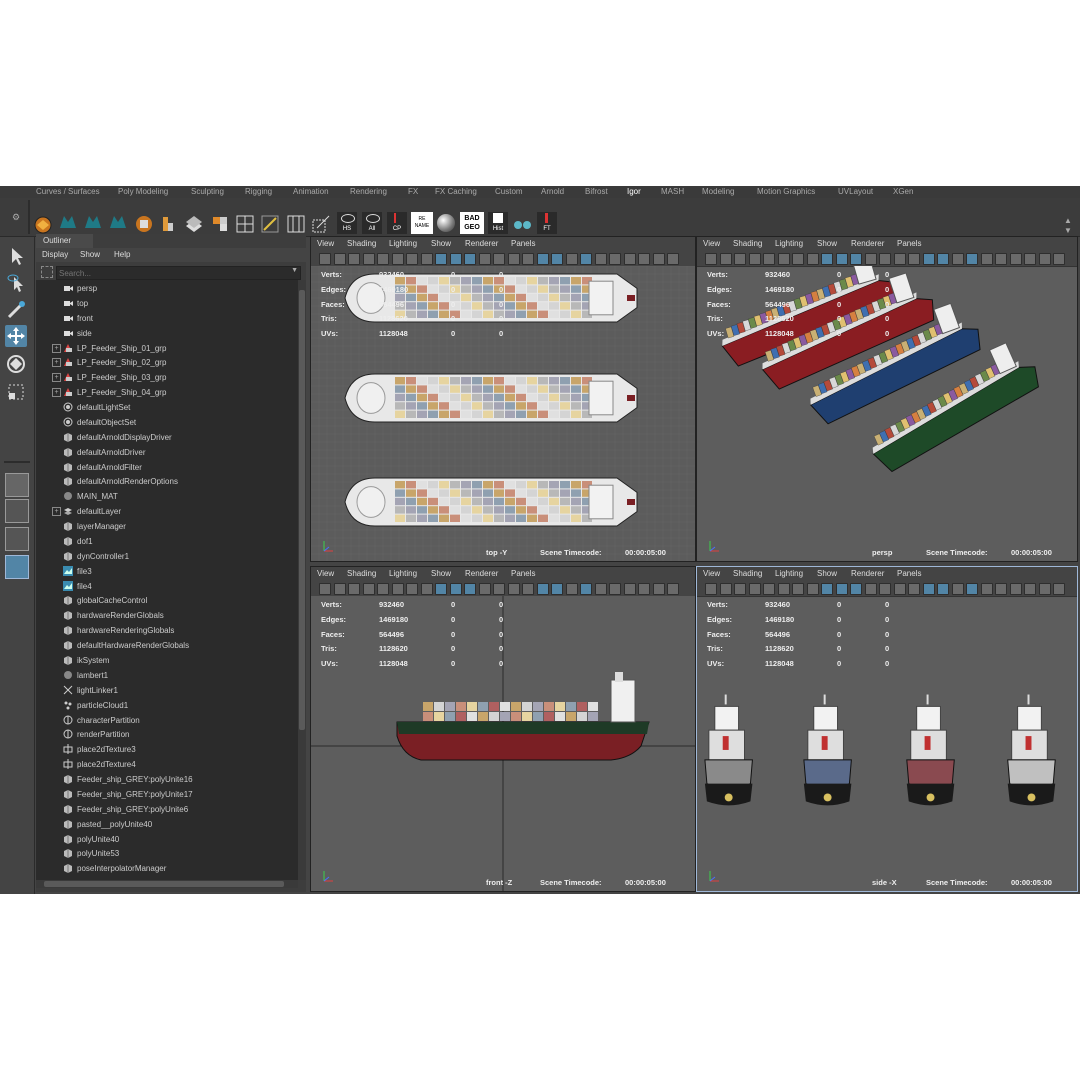 This screenshot has width=1080, height=1080. What do you see at coordinates (178, 273) in the screenshot?
I see `search-field: ▼` at bounding box center [178, 273].